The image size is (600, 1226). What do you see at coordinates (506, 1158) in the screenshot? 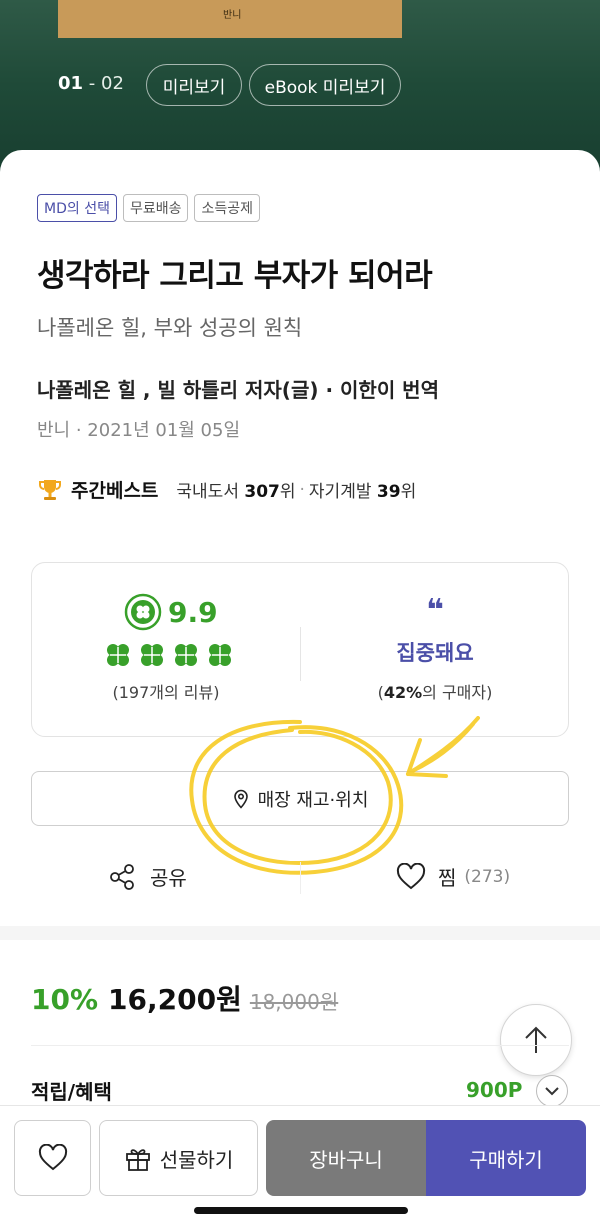
I see `buy-now-button: 구매하기` at bounding box center [506, 1158].